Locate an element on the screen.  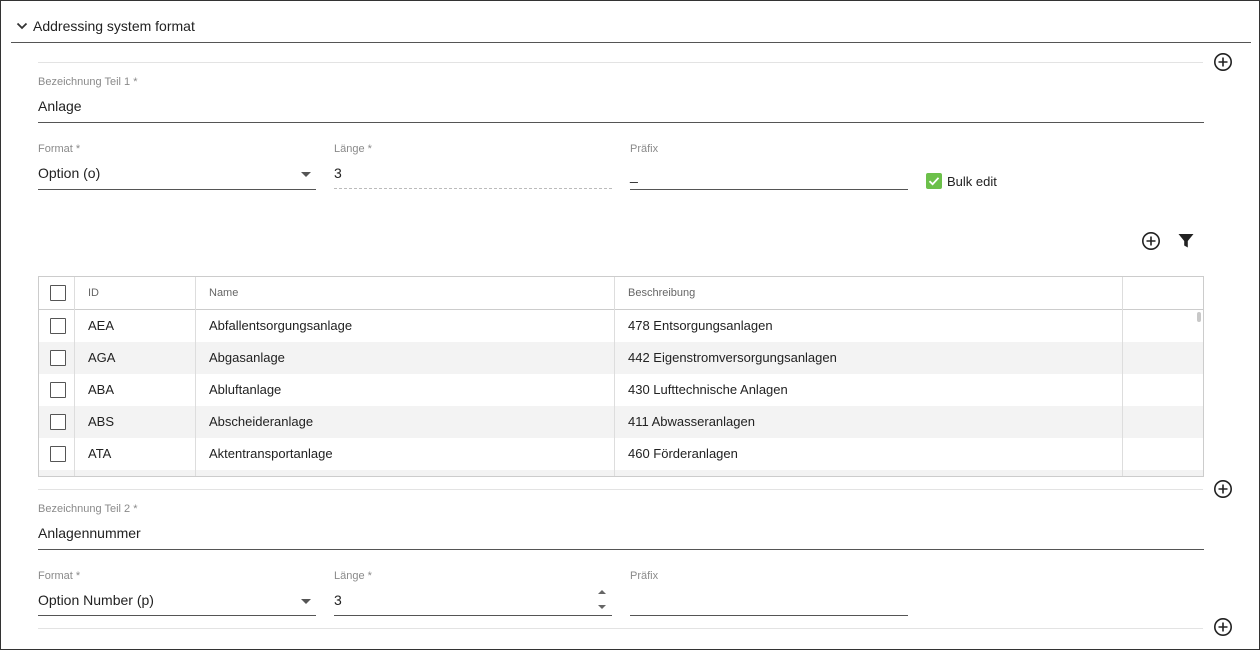
part2-prefix-label: Präfix is located at coordinates (644, 576).